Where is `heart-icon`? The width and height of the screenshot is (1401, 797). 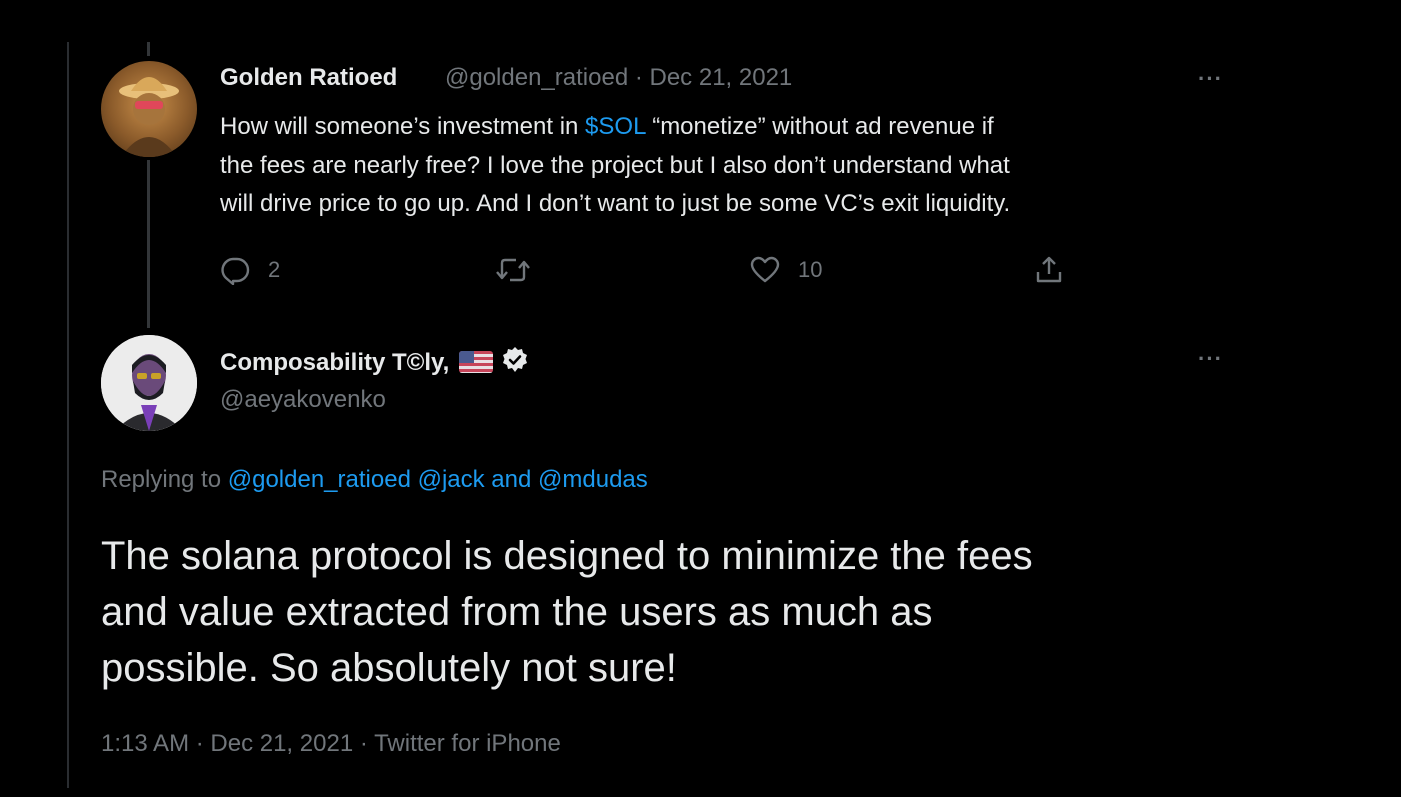 heart-icon is located at coordinates (765, 269).